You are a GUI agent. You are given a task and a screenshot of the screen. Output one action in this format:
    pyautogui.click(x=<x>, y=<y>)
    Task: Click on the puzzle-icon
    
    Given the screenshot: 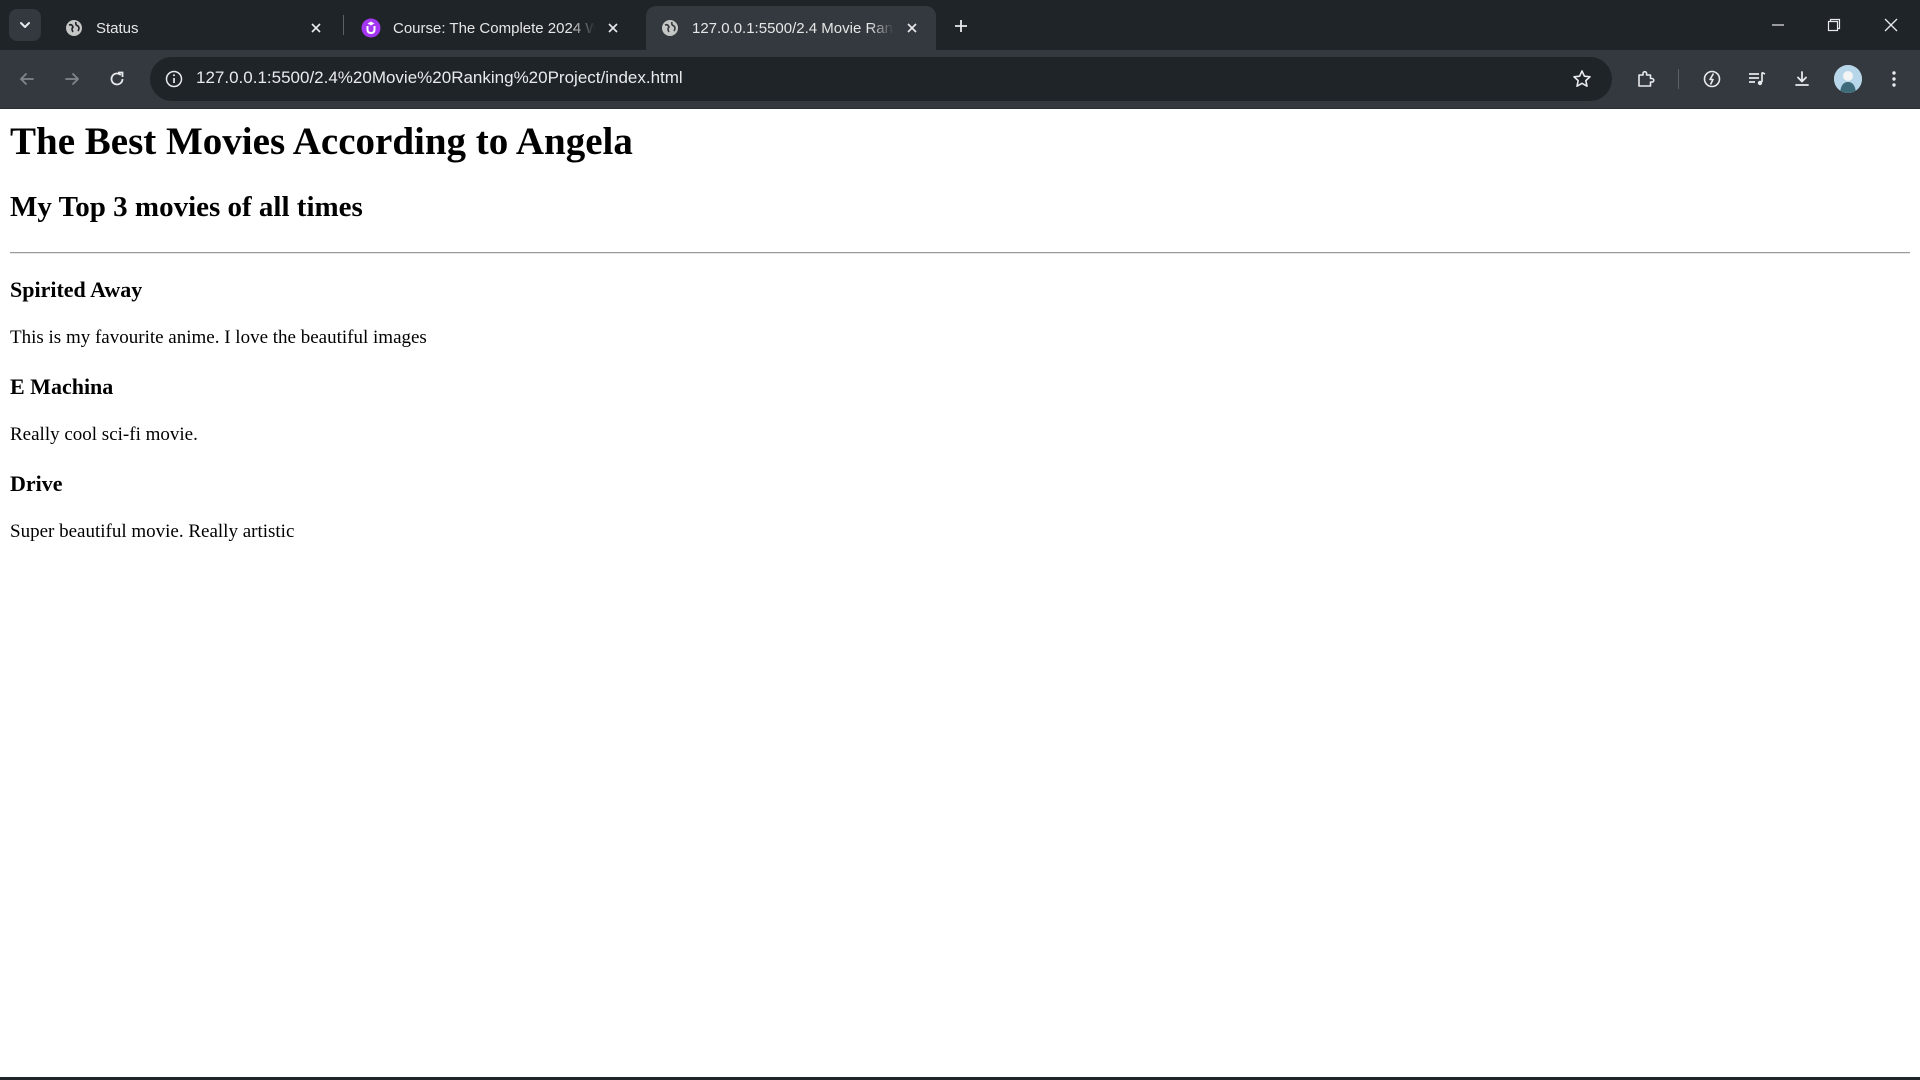 What is the action you would take?
    pyautogui.click(x=1646, y=78)
    